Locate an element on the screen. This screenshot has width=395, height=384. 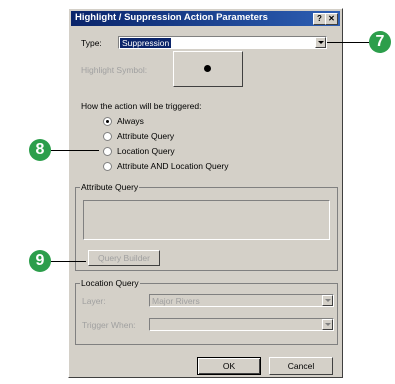
type-dropdown: Suppression is located at coordinates (222, 42).